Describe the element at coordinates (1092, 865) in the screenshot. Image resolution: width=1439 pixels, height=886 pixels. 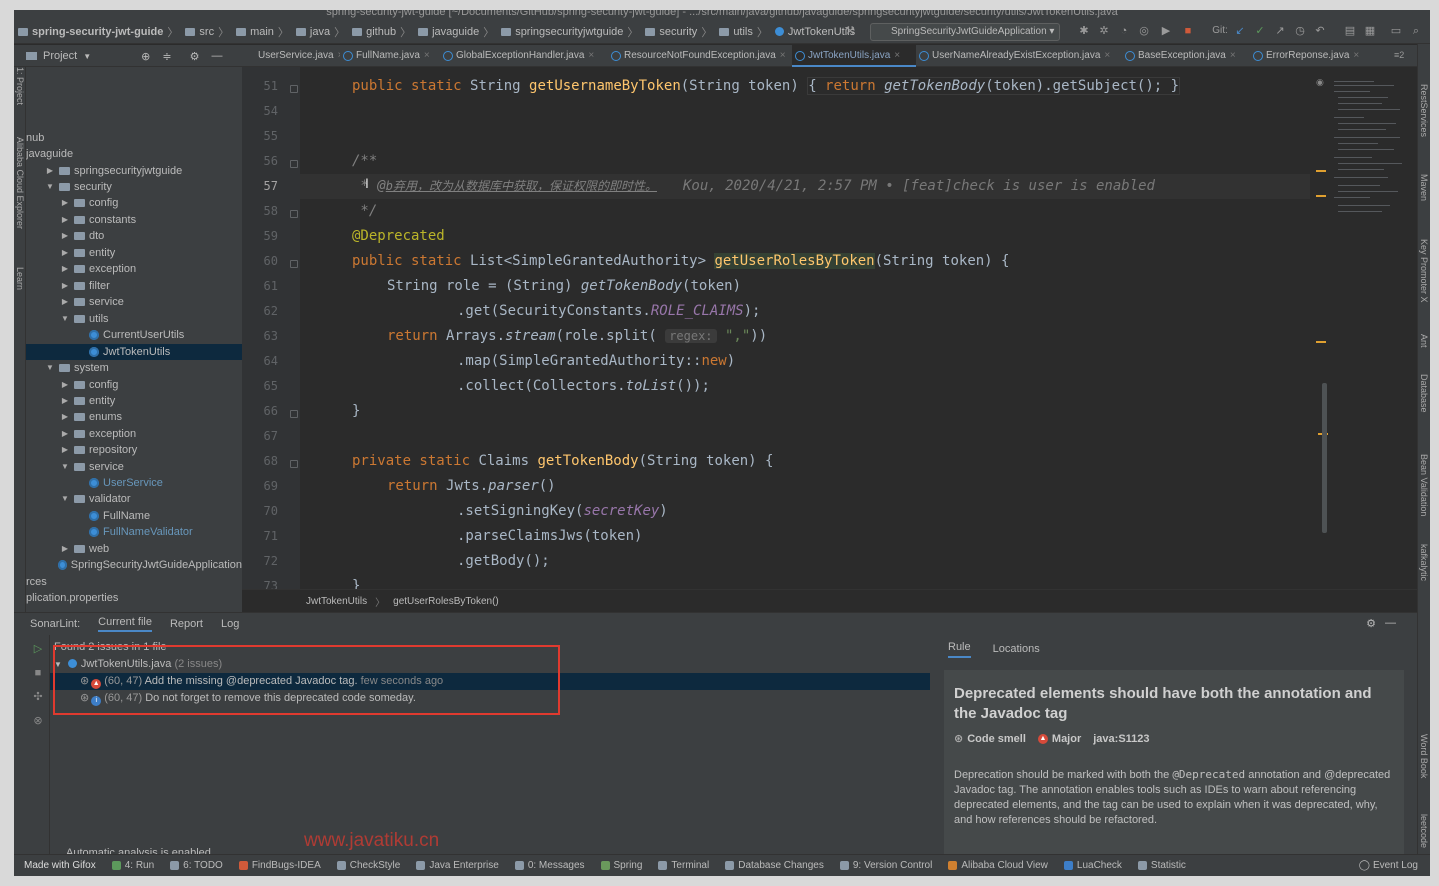
I see `tool-luacheck: LuaCheck` at that location.